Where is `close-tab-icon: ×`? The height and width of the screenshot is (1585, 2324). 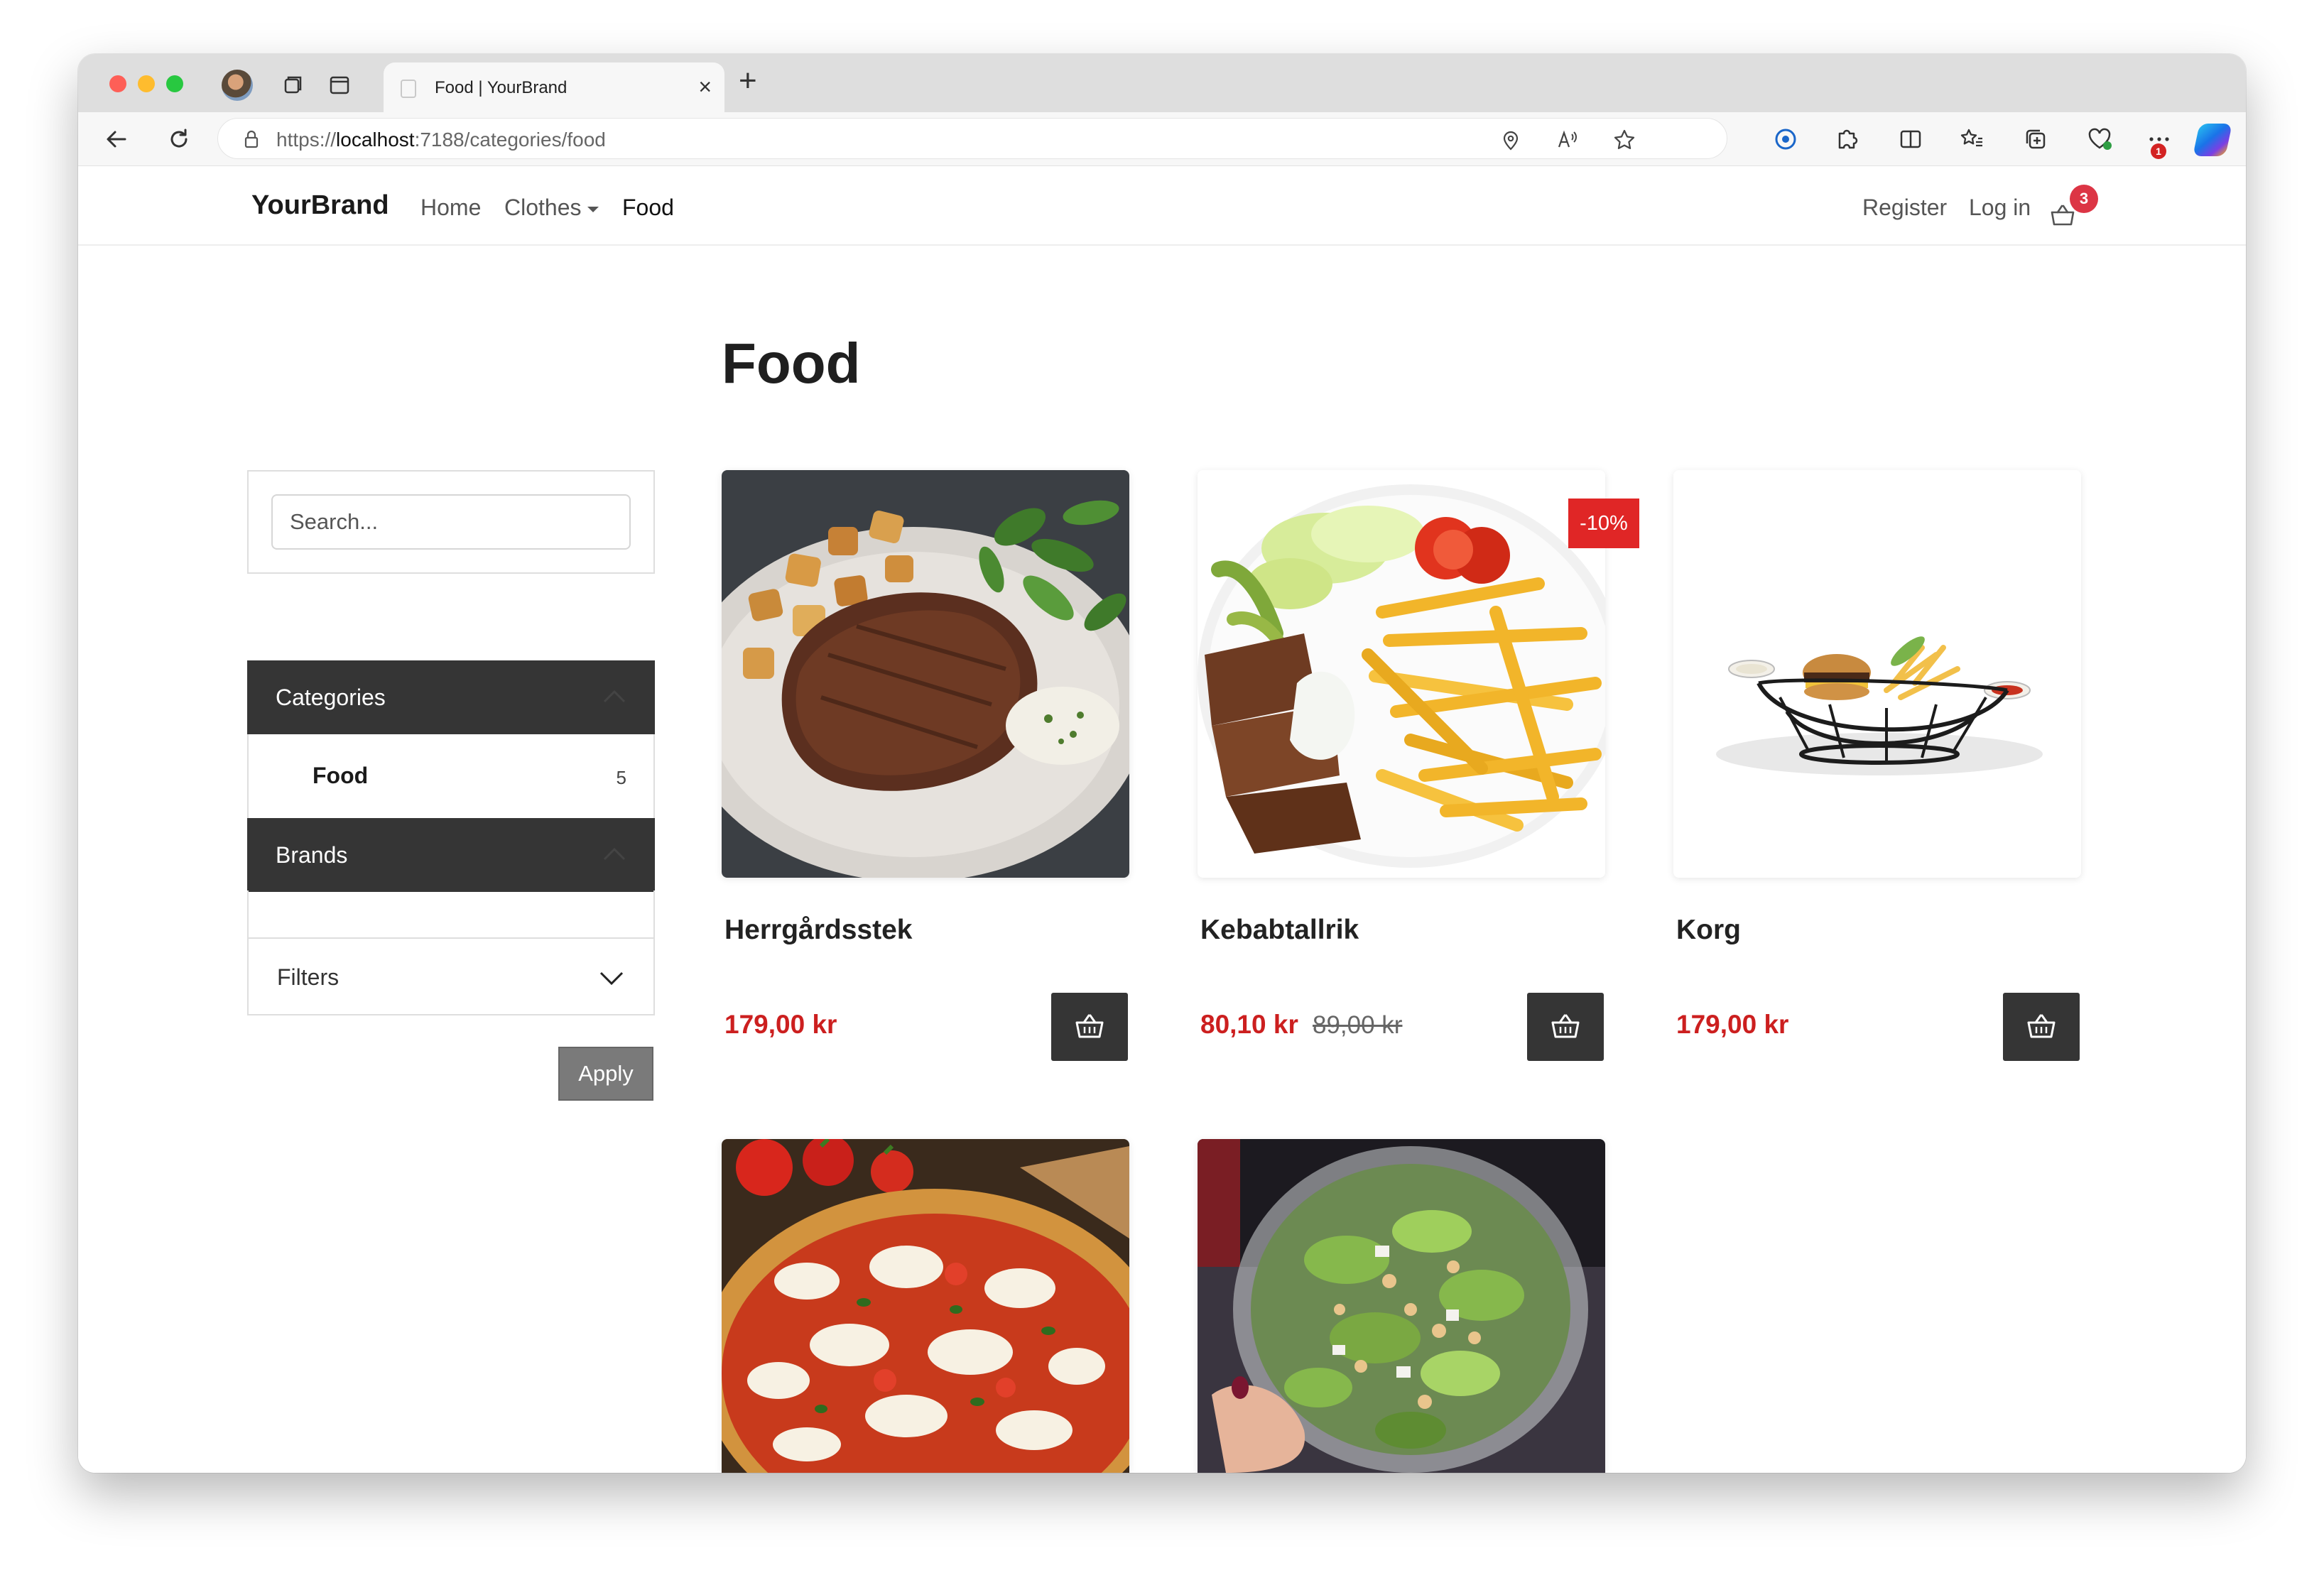 close-tab-icon: × is located at coordinates (705, 86).